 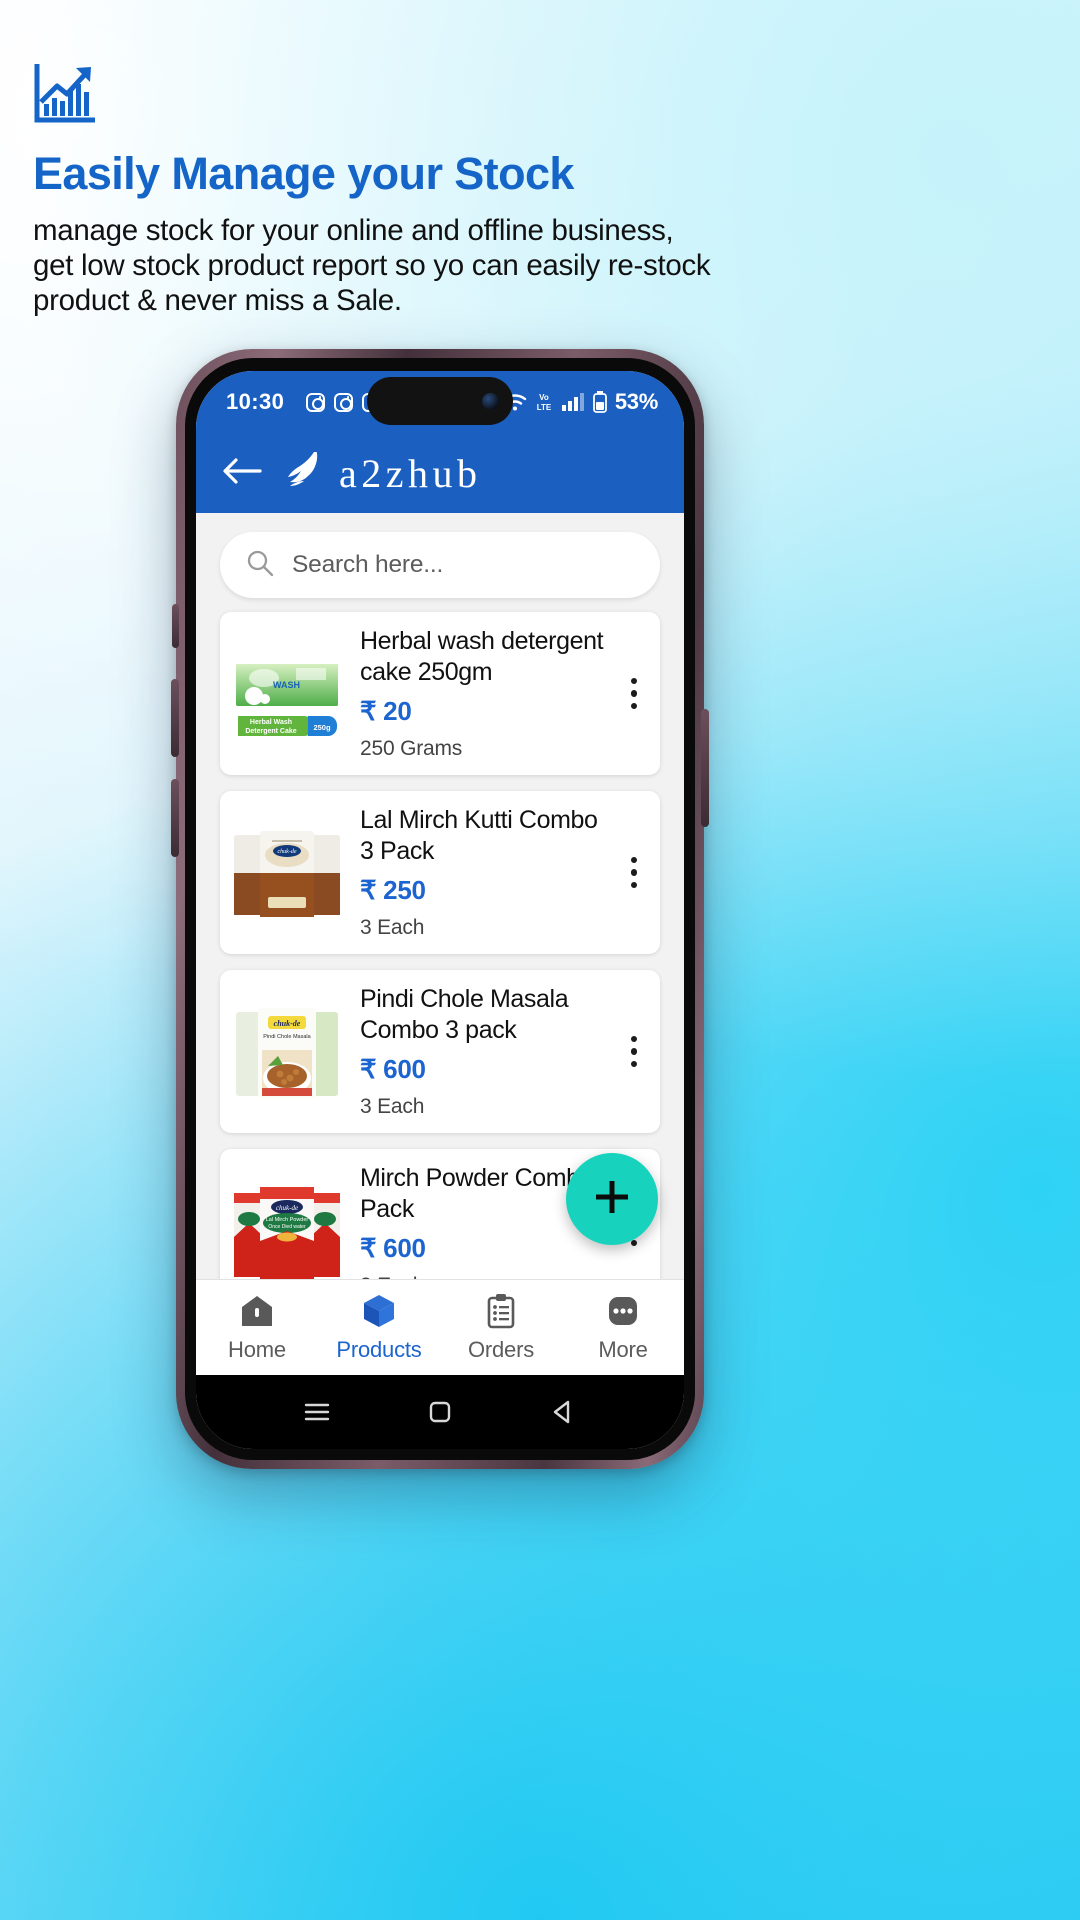 What do you see at coordinates (287, 693) in the screenshot?
I see `herbal-wash-detergent-cake-image: WASH Herbal Wash Detergent Cake 250g` at bounding box center [287, 693].